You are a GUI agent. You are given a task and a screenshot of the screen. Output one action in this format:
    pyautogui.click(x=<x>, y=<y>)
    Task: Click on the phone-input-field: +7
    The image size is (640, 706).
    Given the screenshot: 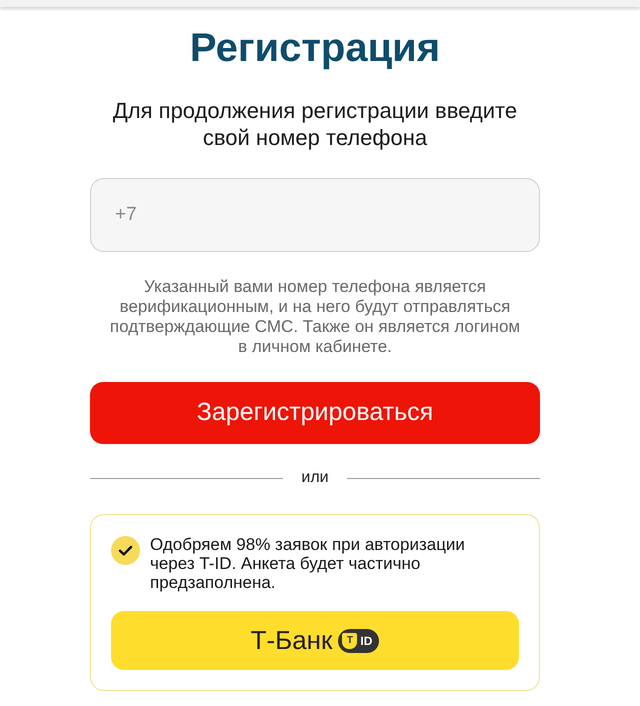 What is the action you would take?
    pyautogui.click(x=315, y=215)
    